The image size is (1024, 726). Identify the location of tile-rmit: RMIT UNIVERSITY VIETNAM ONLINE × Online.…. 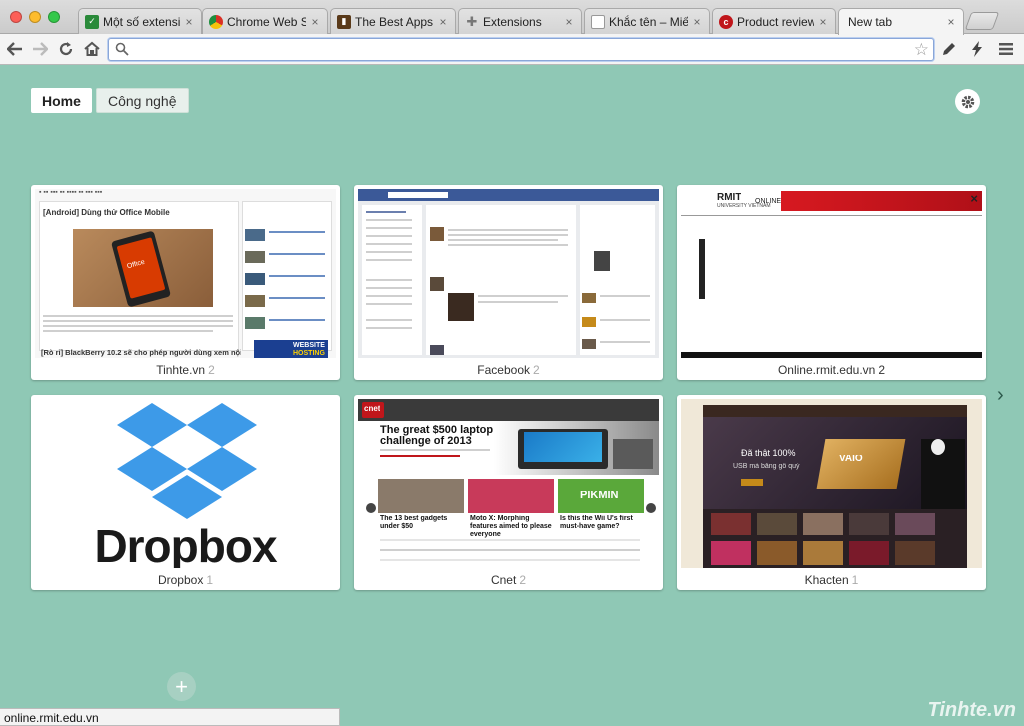
(831, 282).